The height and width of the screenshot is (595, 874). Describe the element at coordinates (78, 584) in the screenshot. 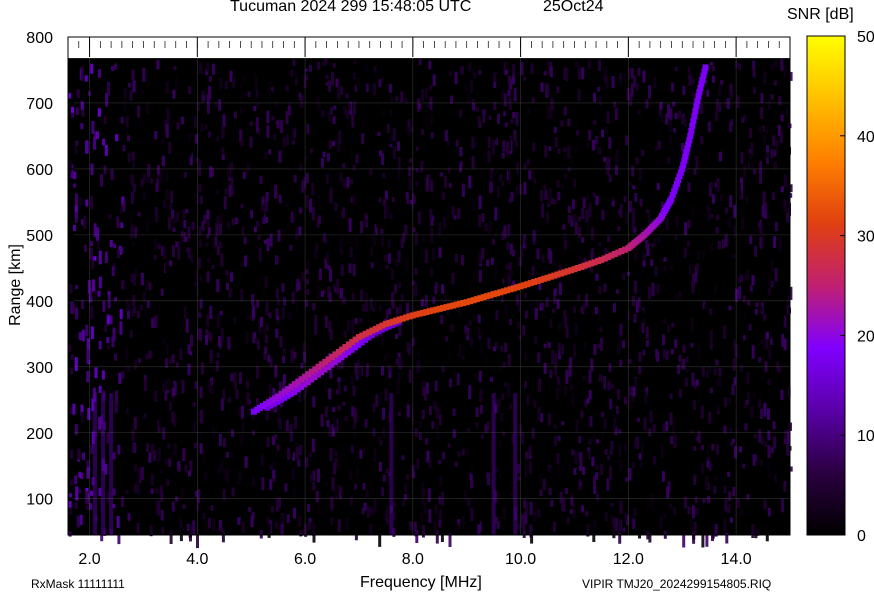

I see `rxmask-label: RxMask 11111111` at that location.